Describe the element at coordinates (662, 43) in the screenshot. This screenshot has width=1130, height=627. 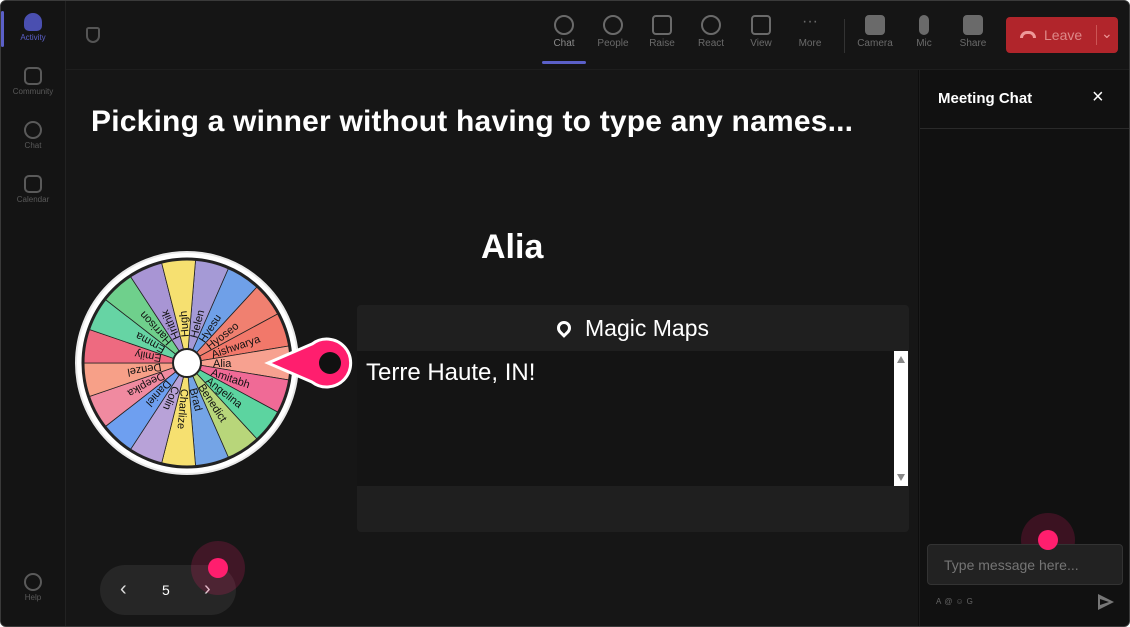
I see `toolbar-button-label: Raise` at that location.